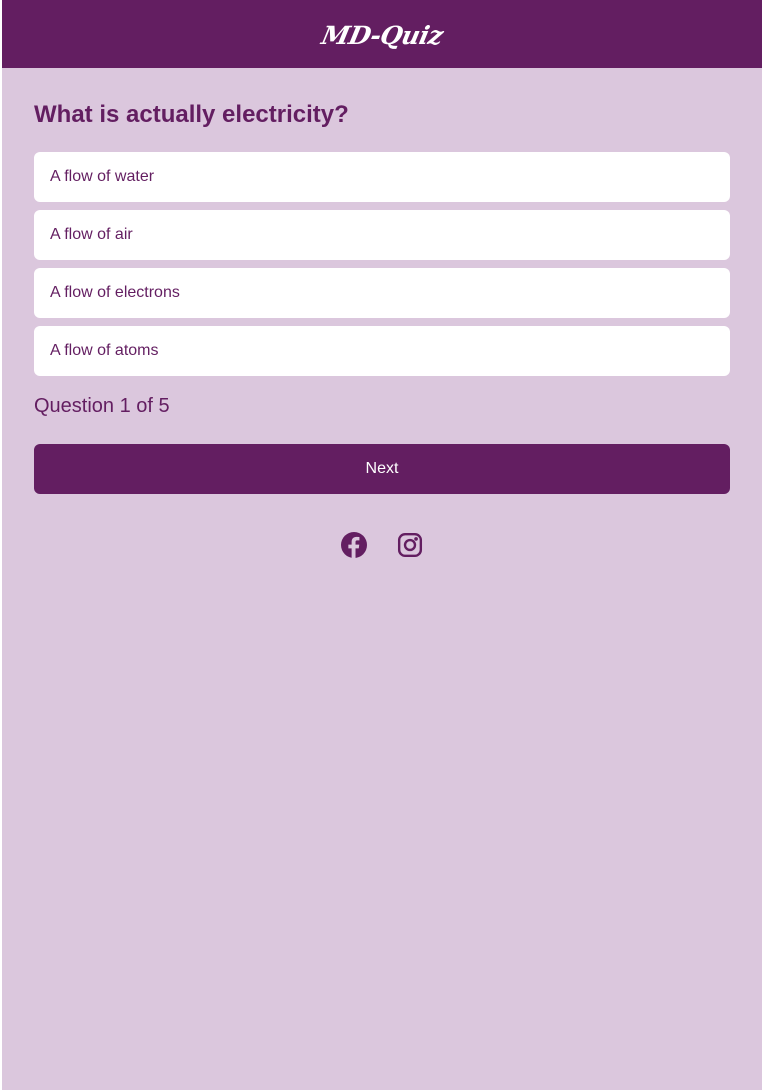 Image resolution: width=763 pixels, height=1090 pixels. I want to click on social-links, so click(382, 545).